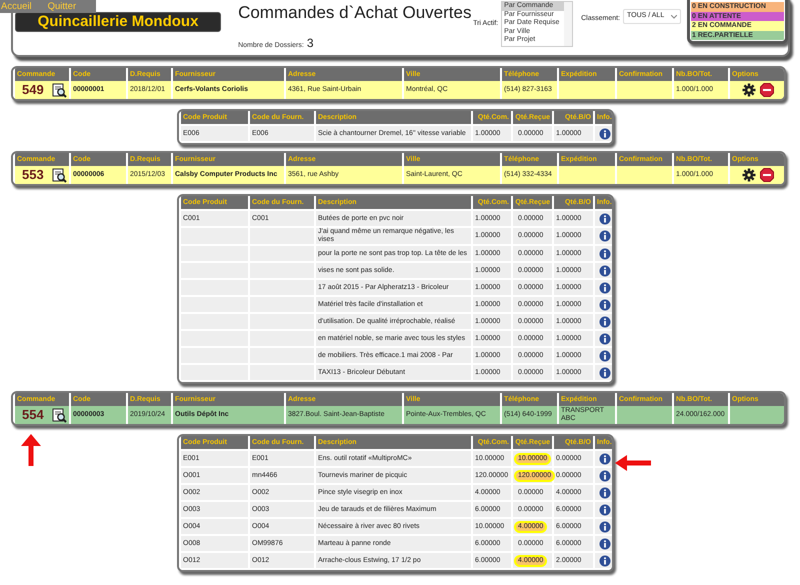  What do you see at coordinates (355, 13) in the screenshot?
I see `page-title: Commandes d`Achat Ouvertes` at bounding box center [355, 13].